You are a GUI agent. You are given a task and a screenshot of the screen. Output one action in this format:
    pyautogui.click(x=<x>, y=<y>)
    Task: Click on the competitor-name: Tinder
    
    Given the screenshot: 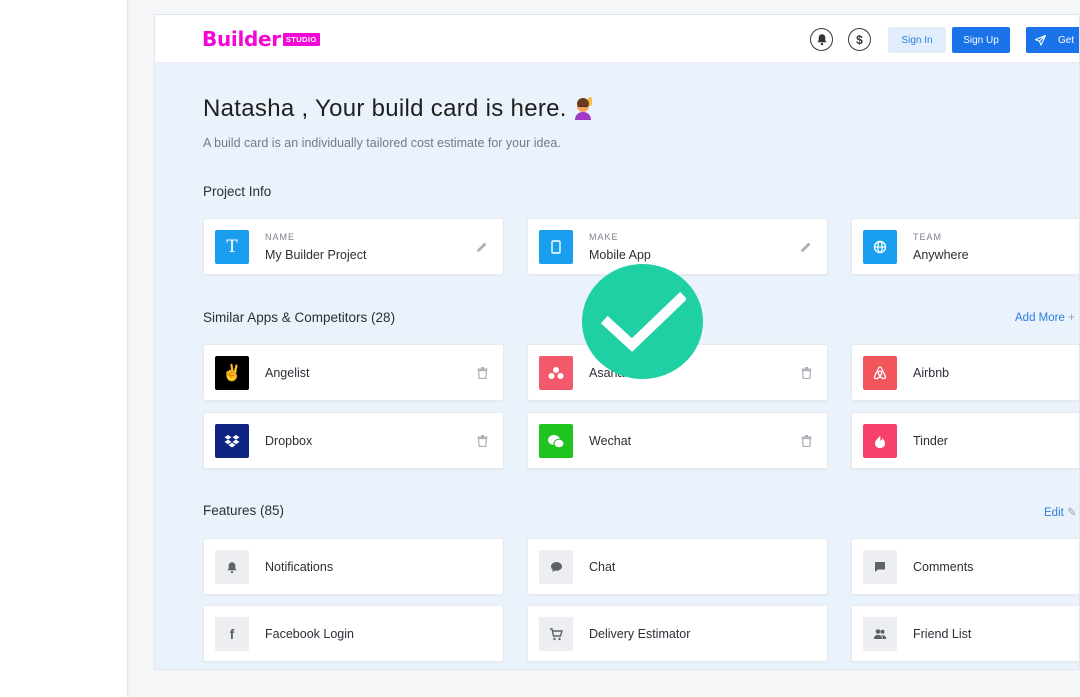 What is the action you would take?
    pyautogui.click(x=930, y=441)
    